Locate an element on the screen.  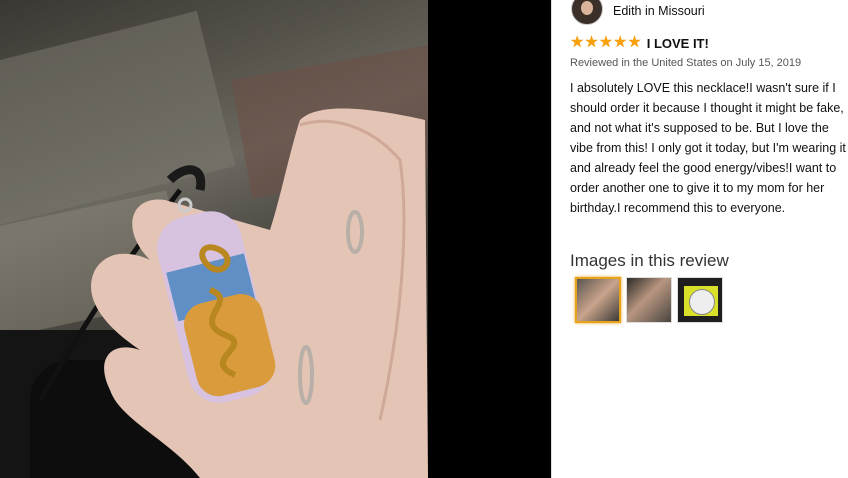
rating-row: ★ ★ ★ ★ ★ I LOVE IT! is located at coordinates (639, 43).